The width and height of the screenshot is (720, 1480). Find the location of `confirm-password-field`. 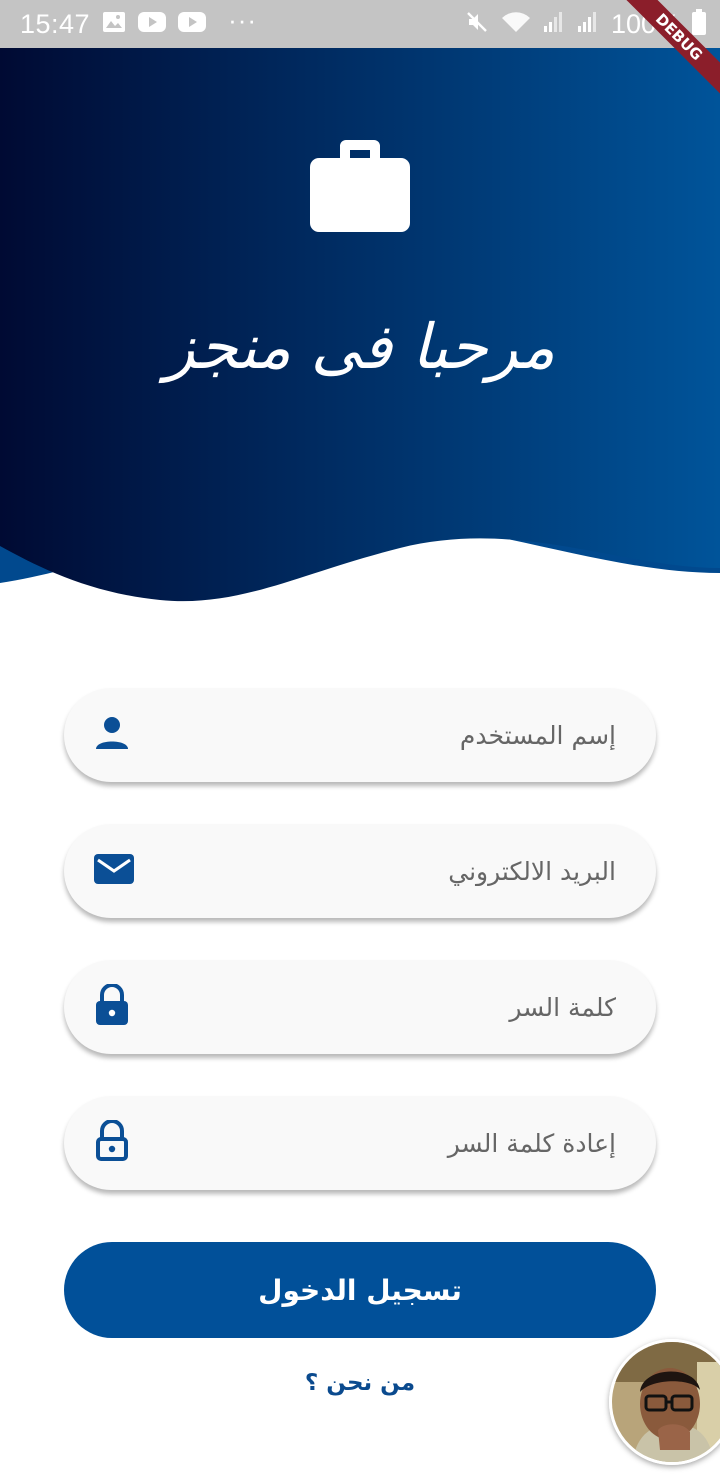

confirm-password-field is located at coordinates (360, 1143).